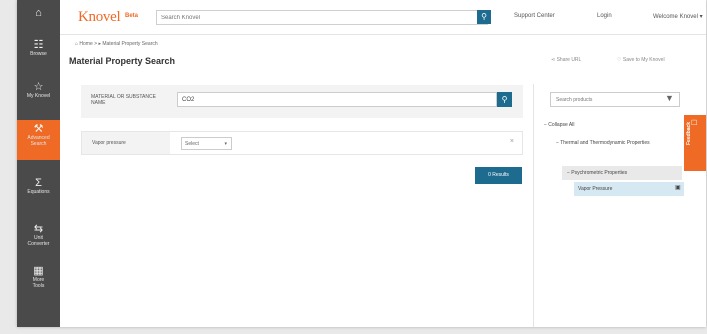 The width and height of the screenshot is (707, 334). I want to click on filter-icon: ▼, so click(669, 98).